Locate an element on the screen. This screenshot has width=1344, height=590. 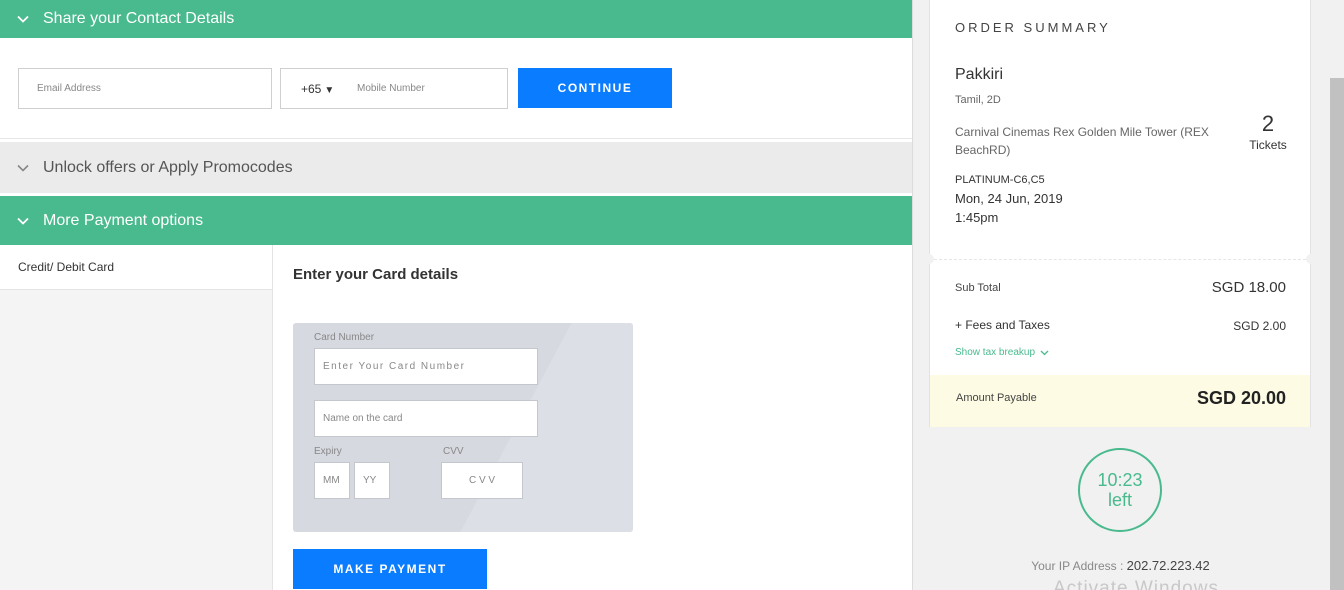
amount-payable-value: SGD 20.00 is located at coordinates (1241, 398).